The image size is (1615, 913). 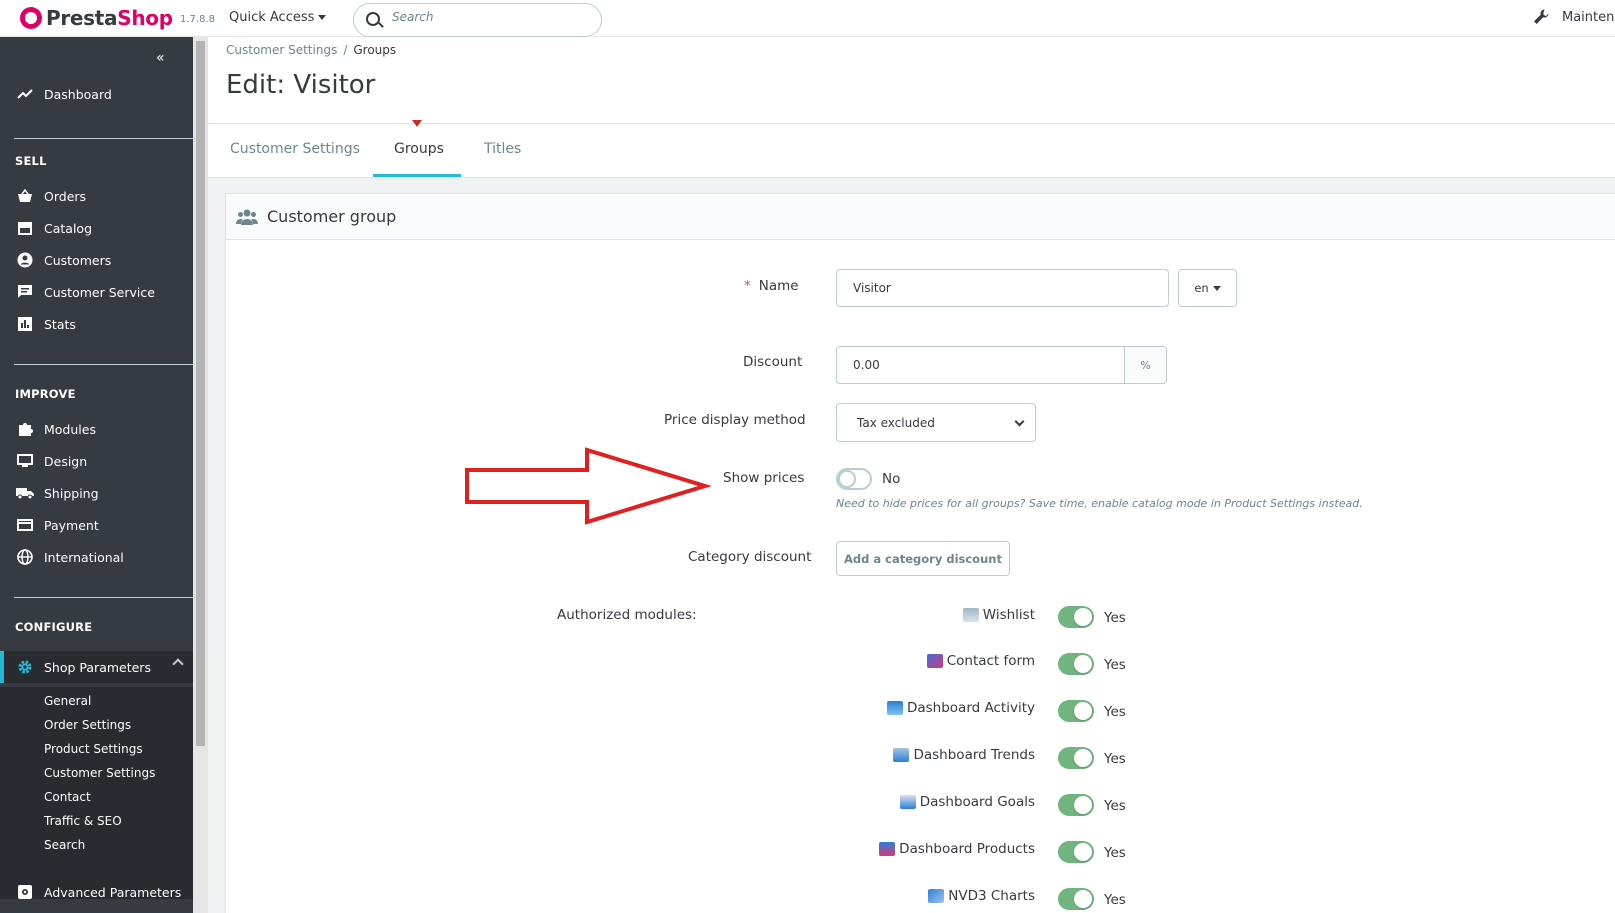 I want to click on sidebar-item-customers: Customers, so click(x=96, y=260).